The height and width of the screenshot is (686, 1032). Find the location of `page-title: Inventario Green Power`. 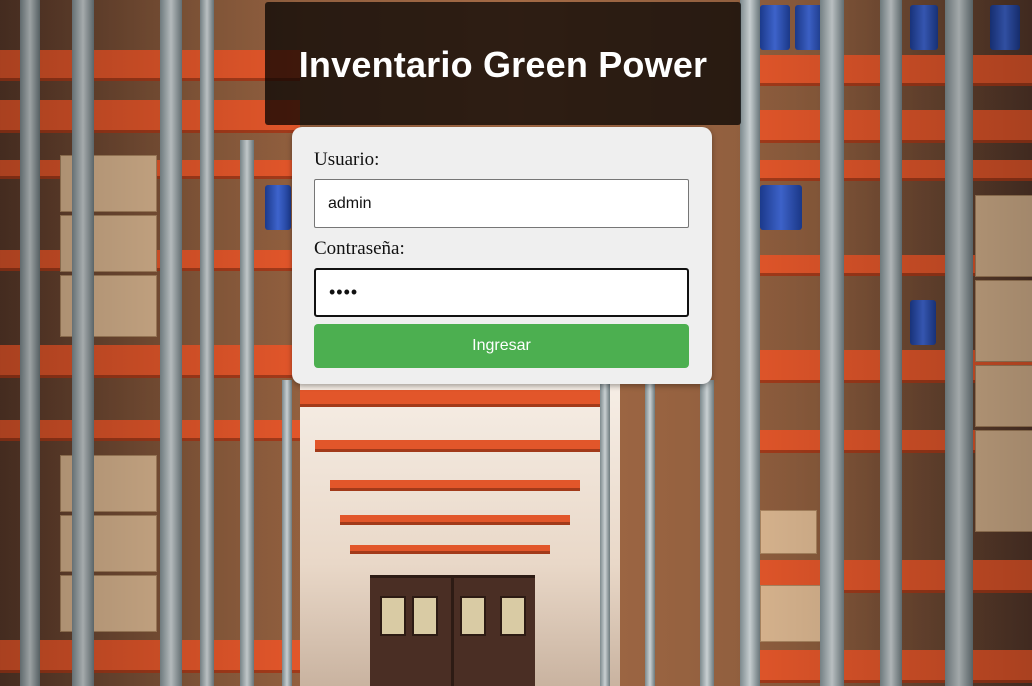

page-title: Inventario Green Power is located at coordinates (503, 64).